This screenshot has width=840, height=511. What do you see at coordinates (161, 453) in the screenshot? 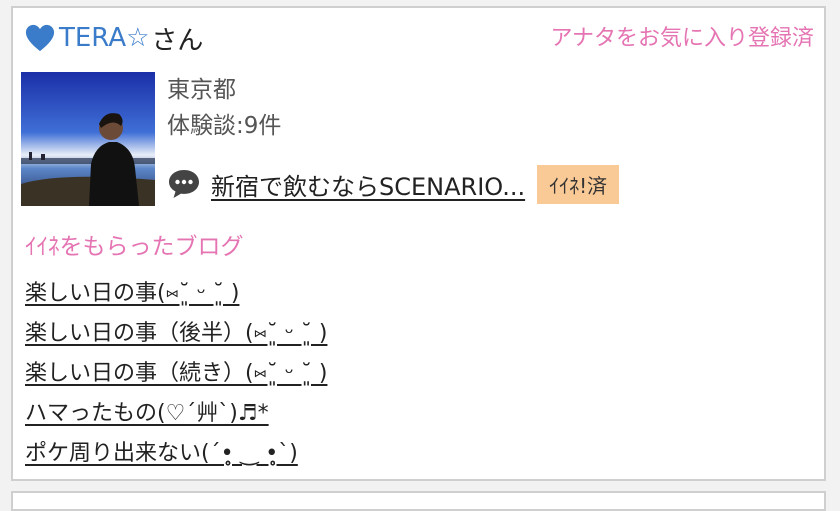
I see `blog-link: ポケ周り出来ない(´•̥̥̥ ‿ •̥̥̥`)` at bounding box center [161, 453].